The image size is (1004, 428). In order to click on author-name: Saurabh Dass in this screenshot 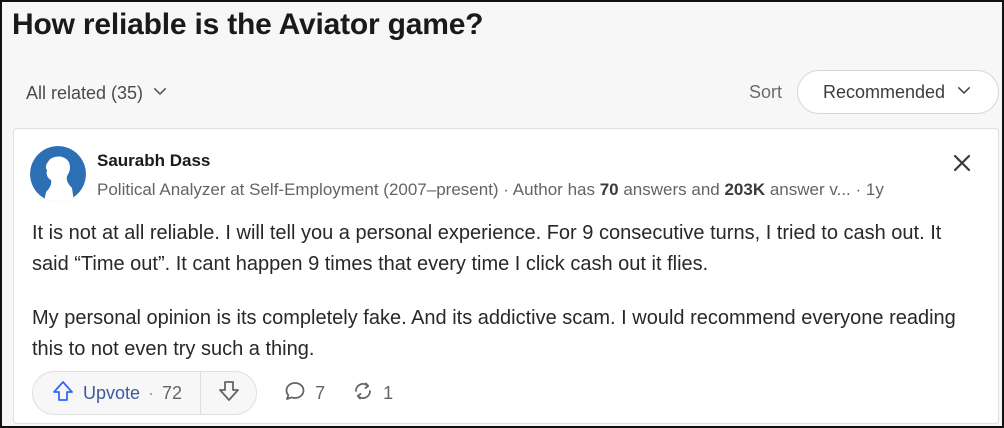, I will do `click(153, 161)`.